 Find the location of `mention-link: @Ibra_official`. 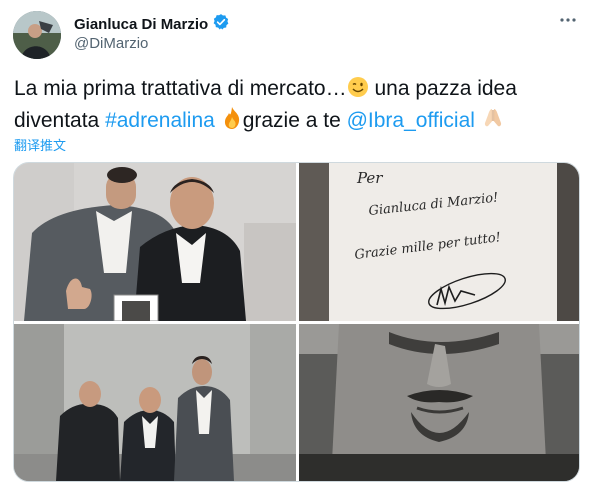

mention-link: @Ibra_official is located at coordinates (411, 120).